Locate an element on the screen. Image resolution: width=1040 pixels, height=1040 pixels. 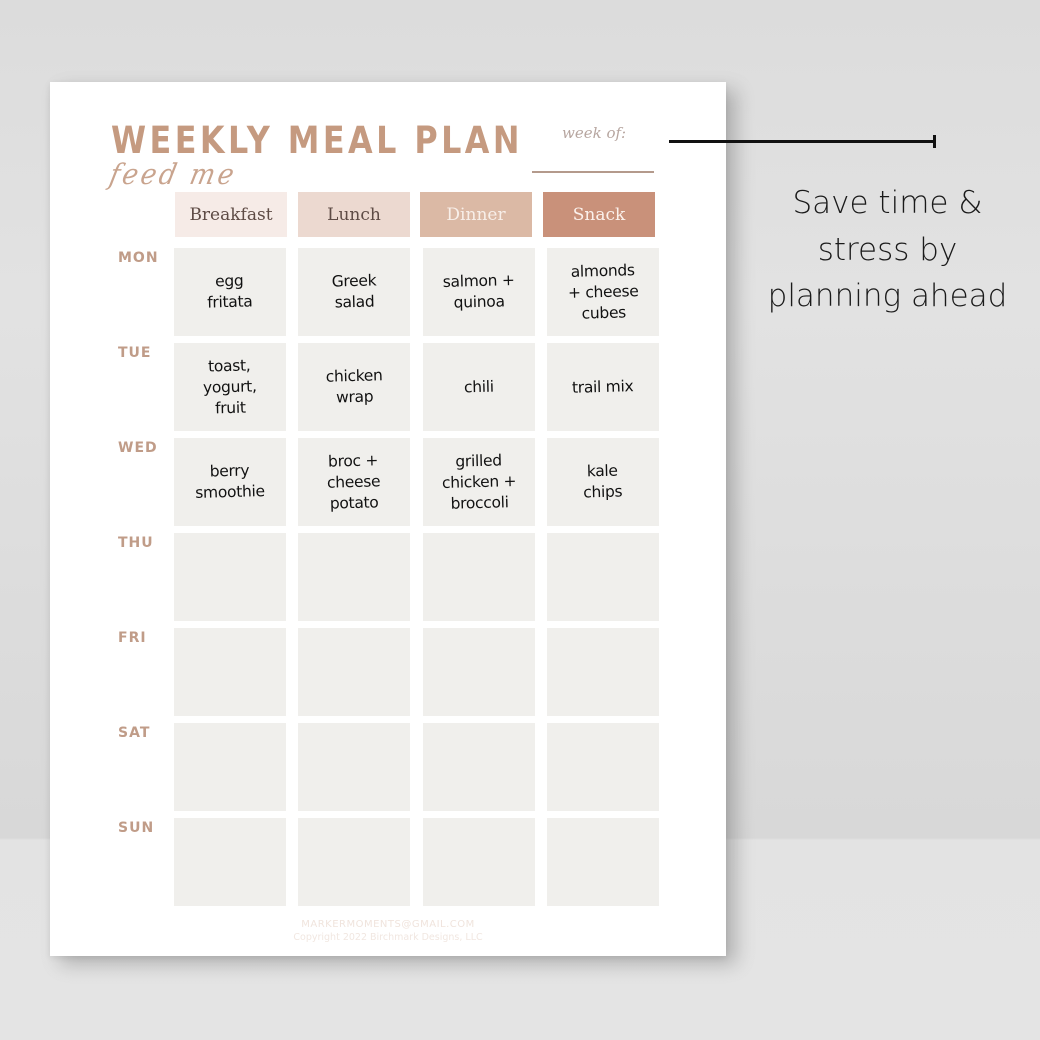
day-label-sun: SUN is located at coordinates (136, 828).